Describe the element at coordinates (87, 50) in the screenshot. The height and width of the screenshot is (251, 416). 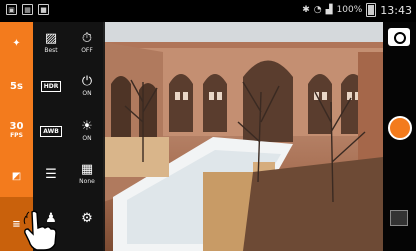
I see `timer-label: OFF` at that location.